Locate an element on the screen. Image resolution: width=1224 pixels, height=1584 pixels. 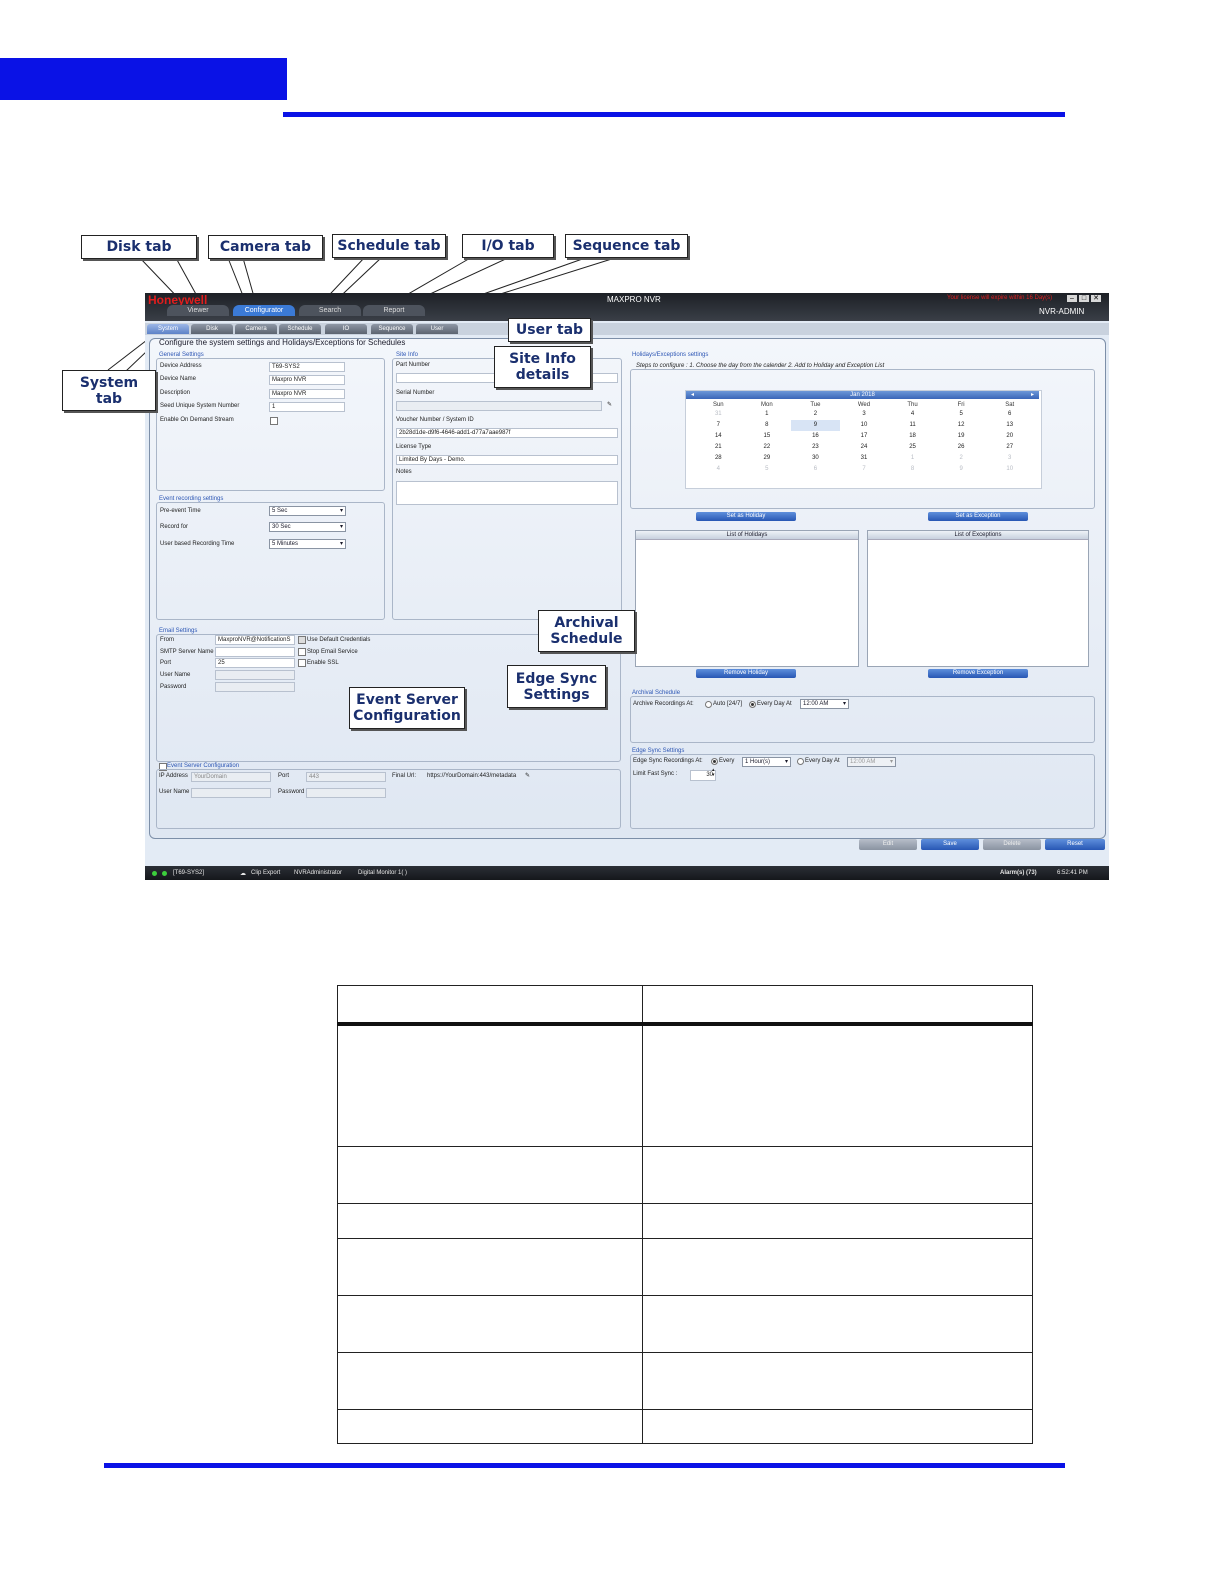
holidays-list: List of Holidays is located at coordinates (747, 598).